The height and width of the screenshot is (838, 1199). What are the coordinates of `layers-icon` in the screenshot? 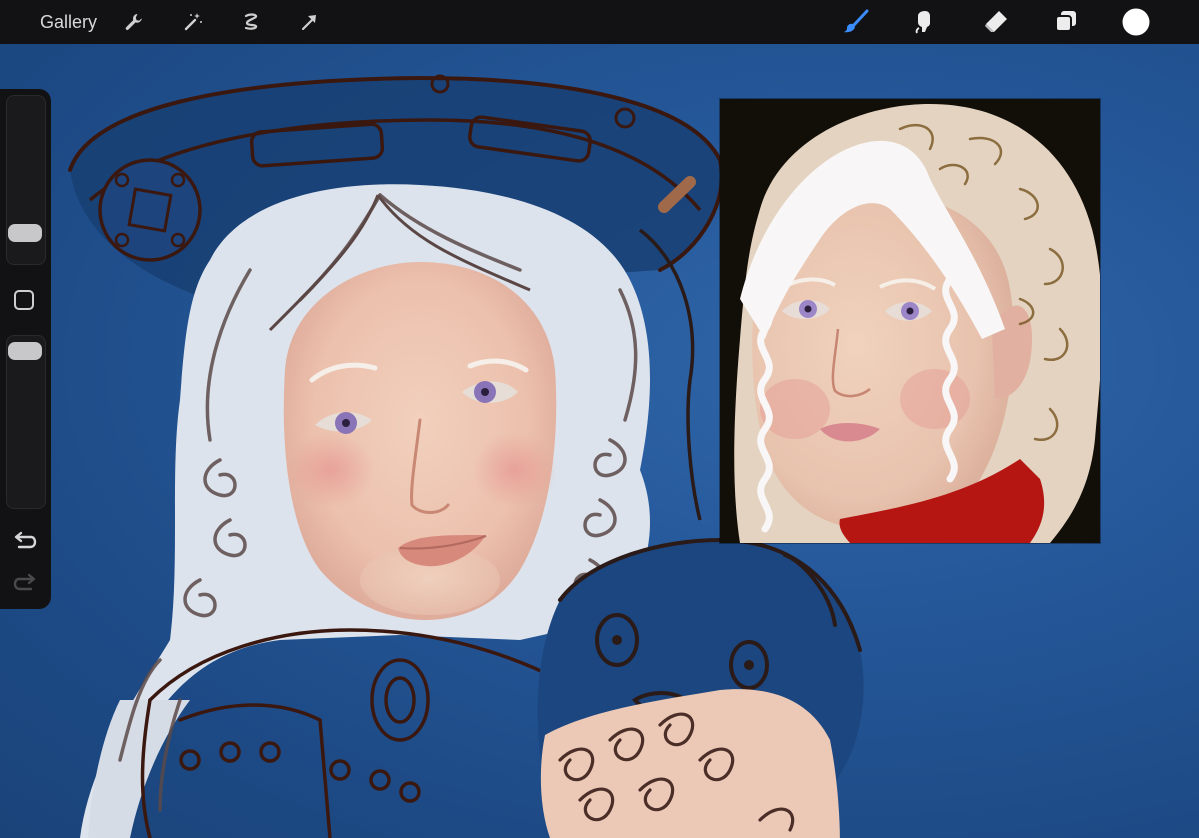 It's located at (1066, 22).